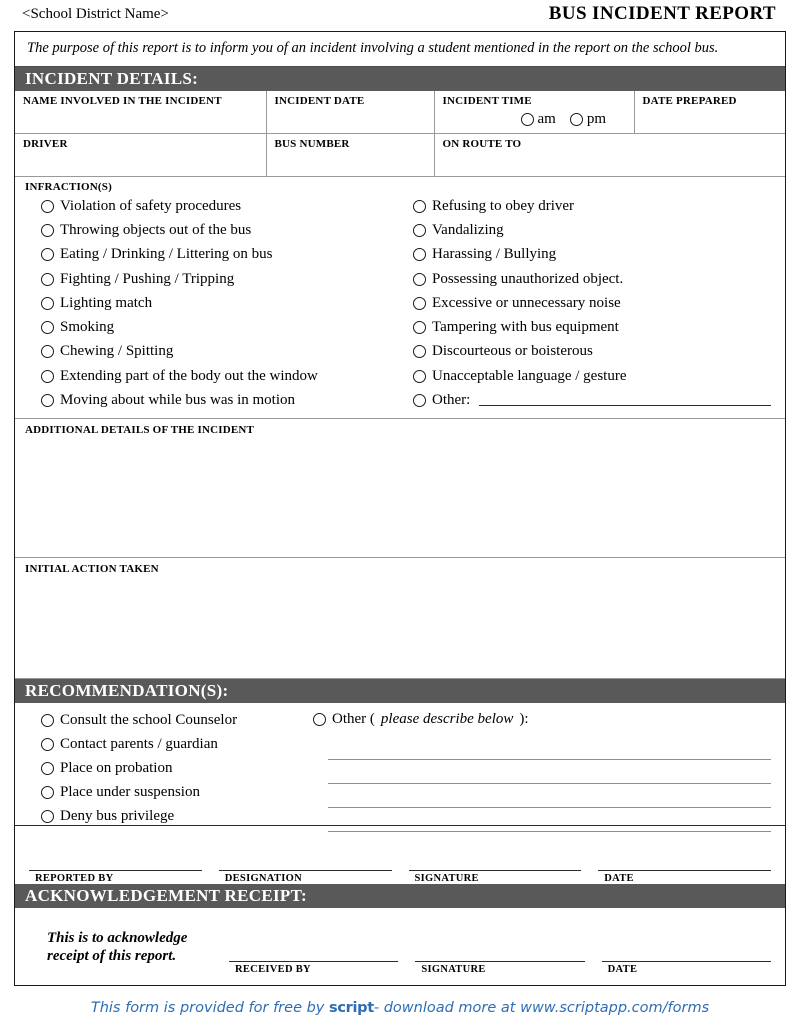  Describe the element at coordinates (684, 876) in the screenshot. I see `signature-field-date: DATE` at that location.